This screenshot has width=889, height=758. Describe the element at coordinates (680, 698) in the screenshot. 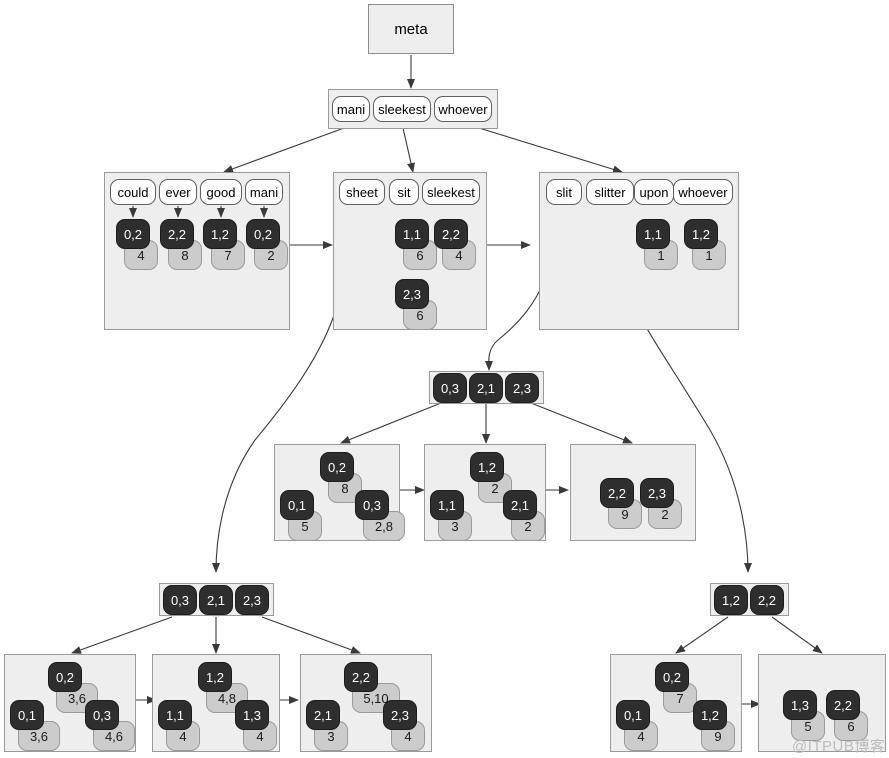

I see `value-label: 7` at that location.